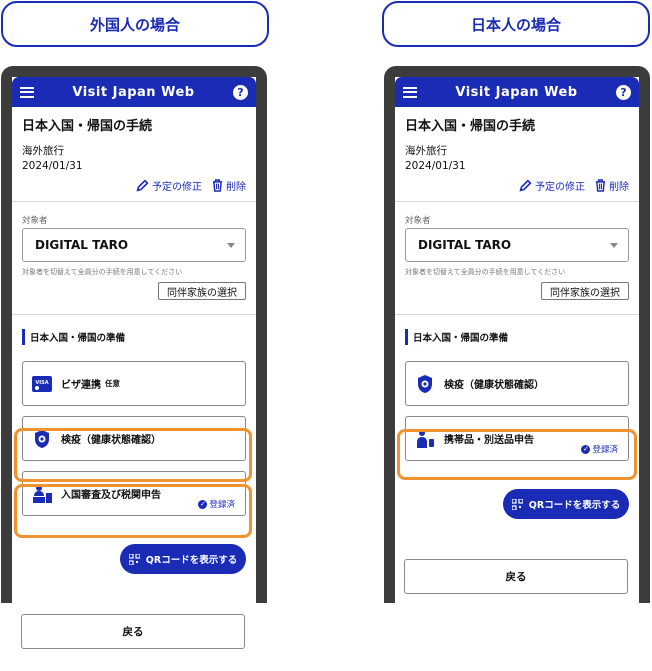 The height and width of the screenshot is (671, 652). I want to click on japanese-header: 日本人の場合, so click(516, 24).